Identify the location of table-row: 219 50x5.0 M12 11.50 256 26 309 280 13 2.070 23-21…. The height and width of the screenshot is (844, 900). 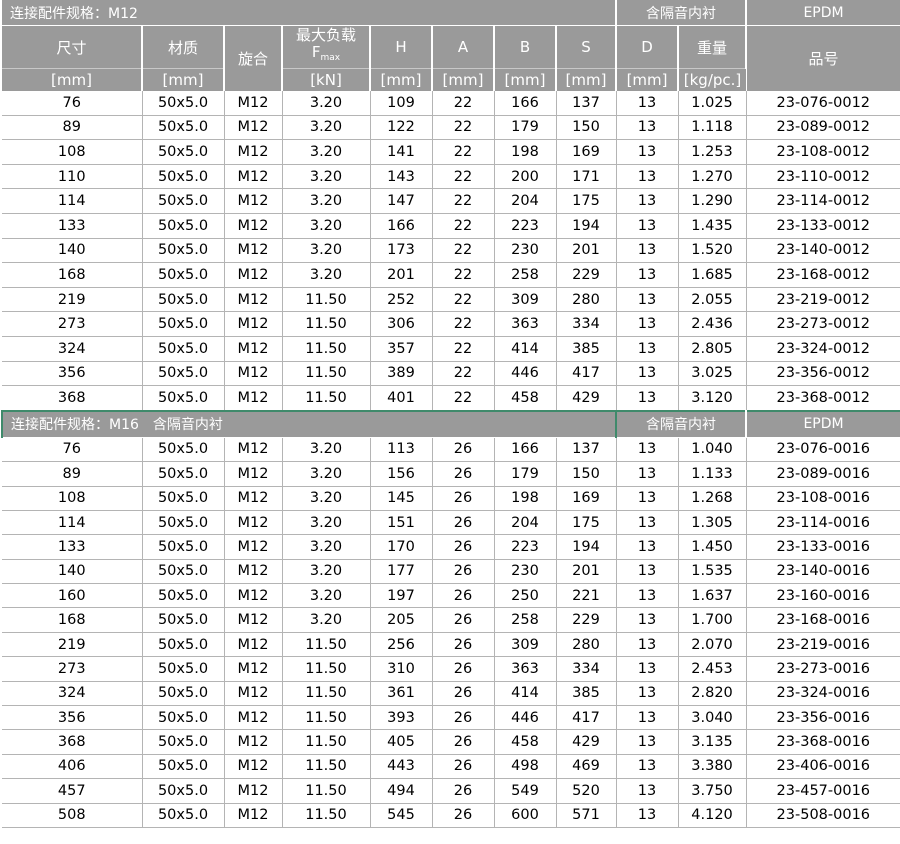
(451, 645).